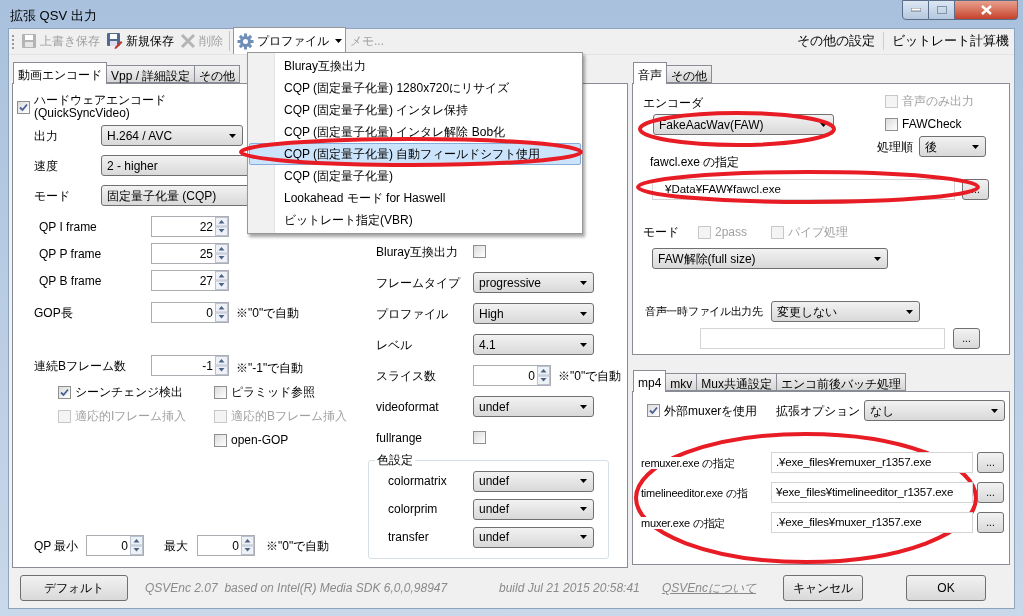 The image size is (1023, 616). What do you see at coordinates (932, 124) in the screenshot?
I see `checkbox-label: FAWCheck` at bounding box center [932, 124].